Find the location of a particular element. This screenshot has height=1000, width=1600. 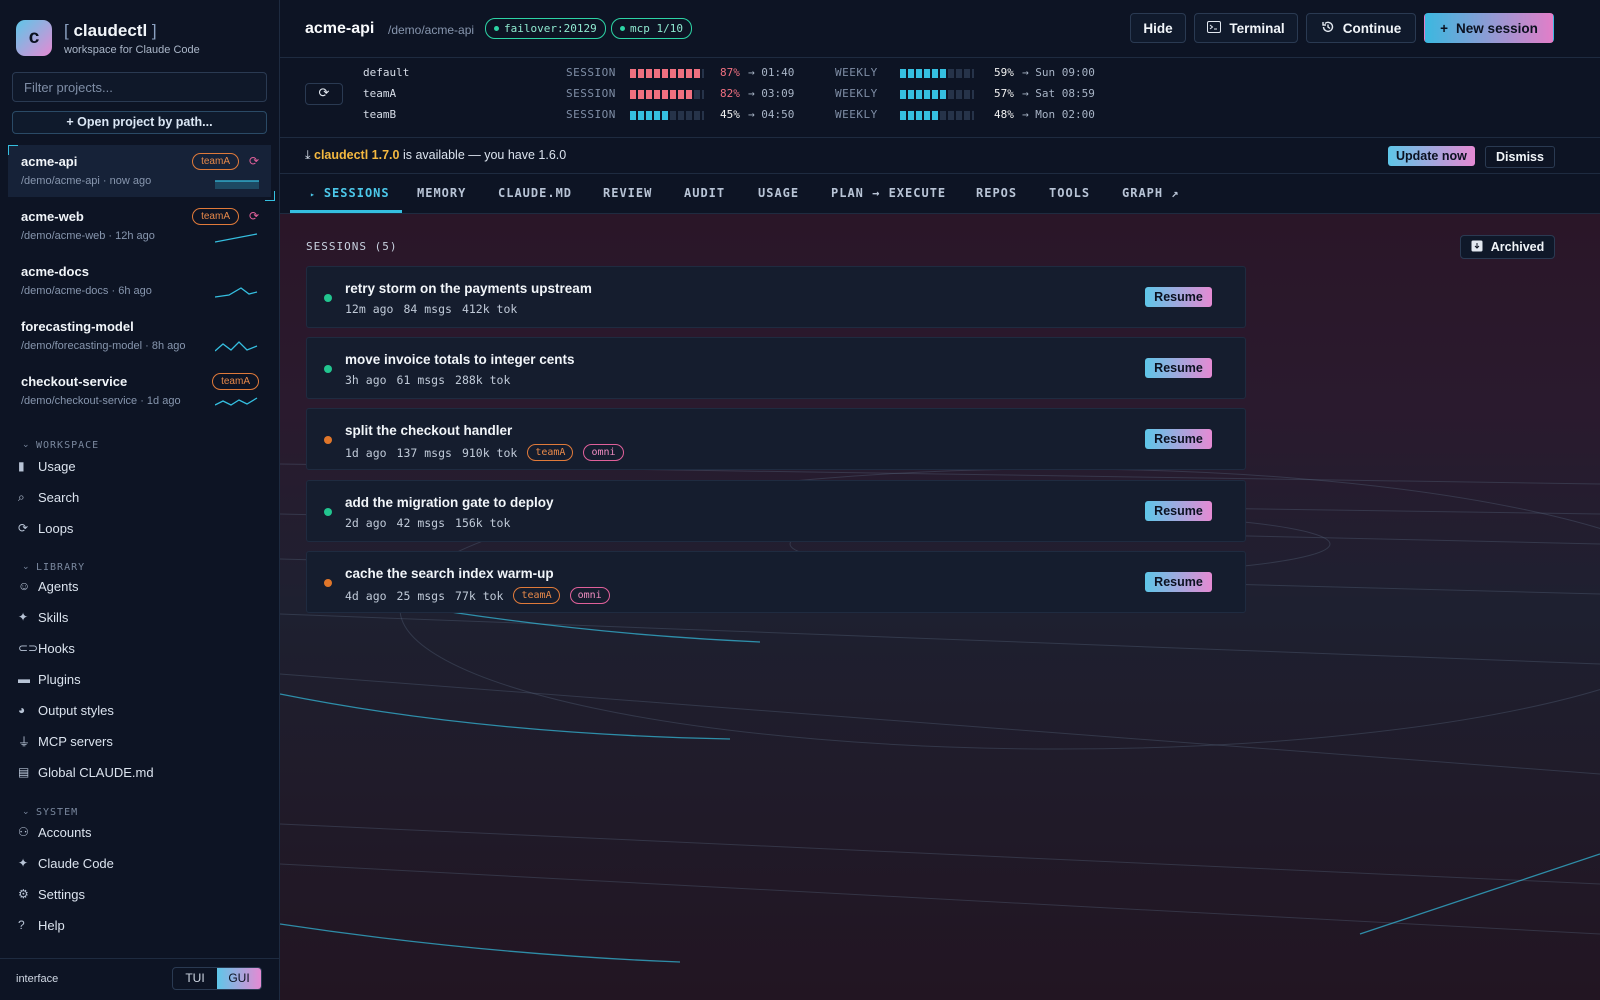

sidebar-item-loops: ⟳ Loops is located at coordinates (45, 528).